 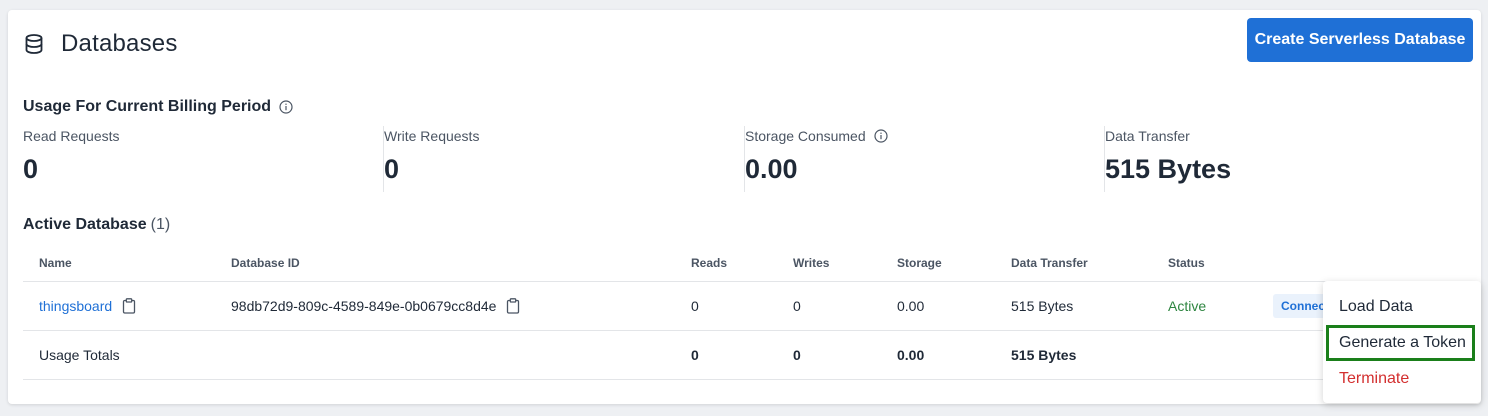 I want to click on page-title: Databases, so click(x=119, y=43).